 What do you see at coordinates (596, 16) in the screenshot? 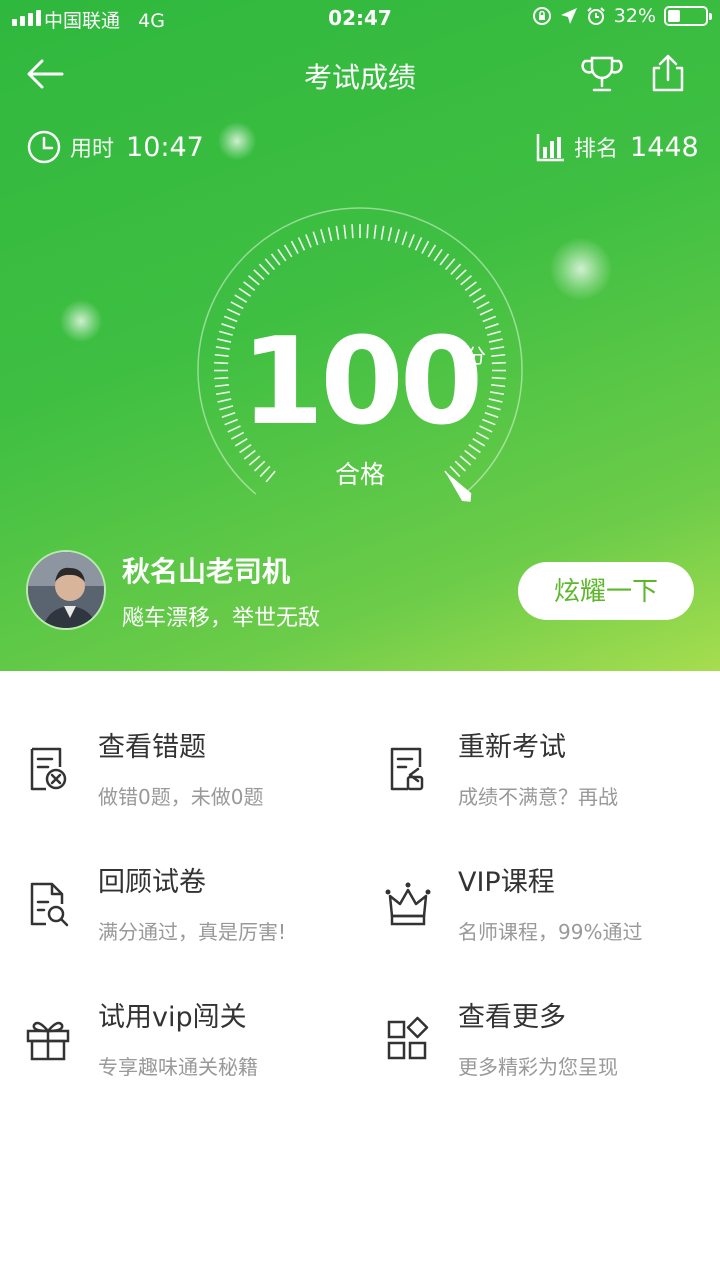
I see `alarm-icon` at bounding box center [596, 16].